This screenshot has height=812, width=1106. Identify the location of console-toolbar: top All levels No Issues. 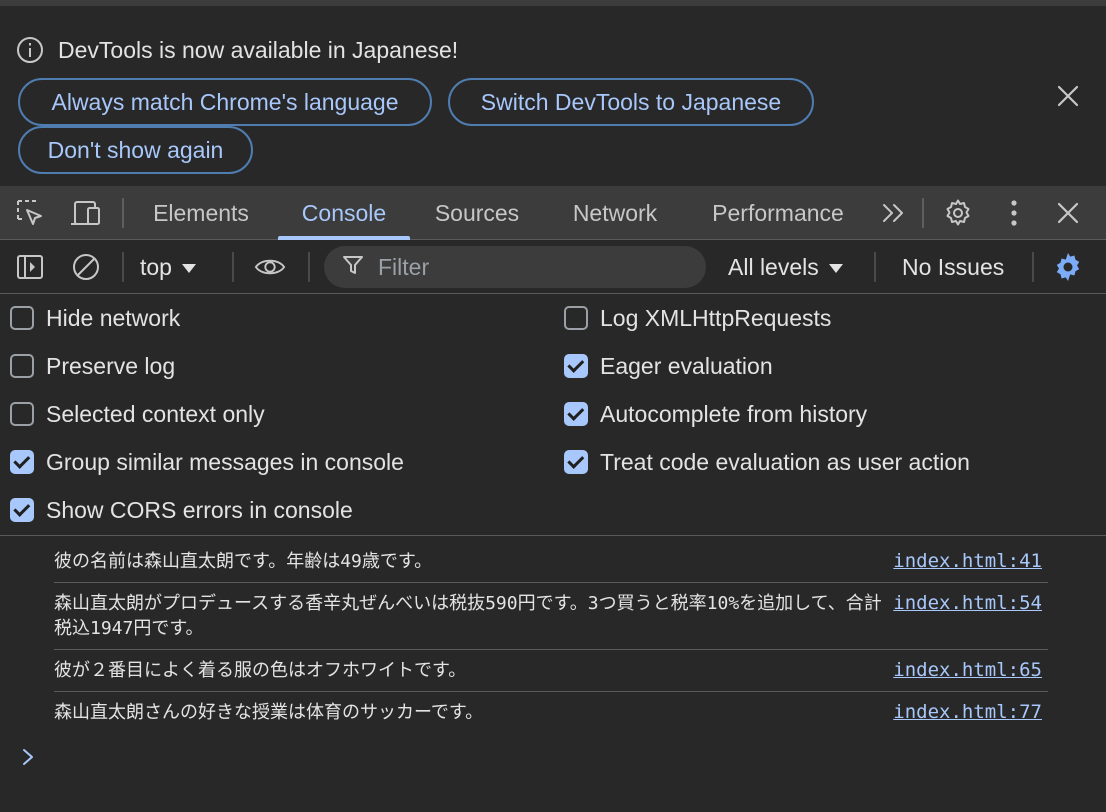
(553, 267).